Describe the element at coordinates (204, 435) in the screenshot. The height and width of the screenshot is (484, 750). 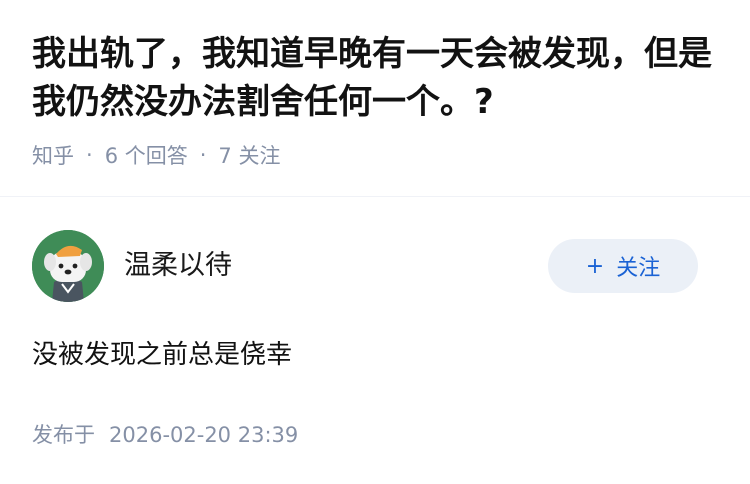
I see `published-time-value: 2026-02-20 23:39` at that location.